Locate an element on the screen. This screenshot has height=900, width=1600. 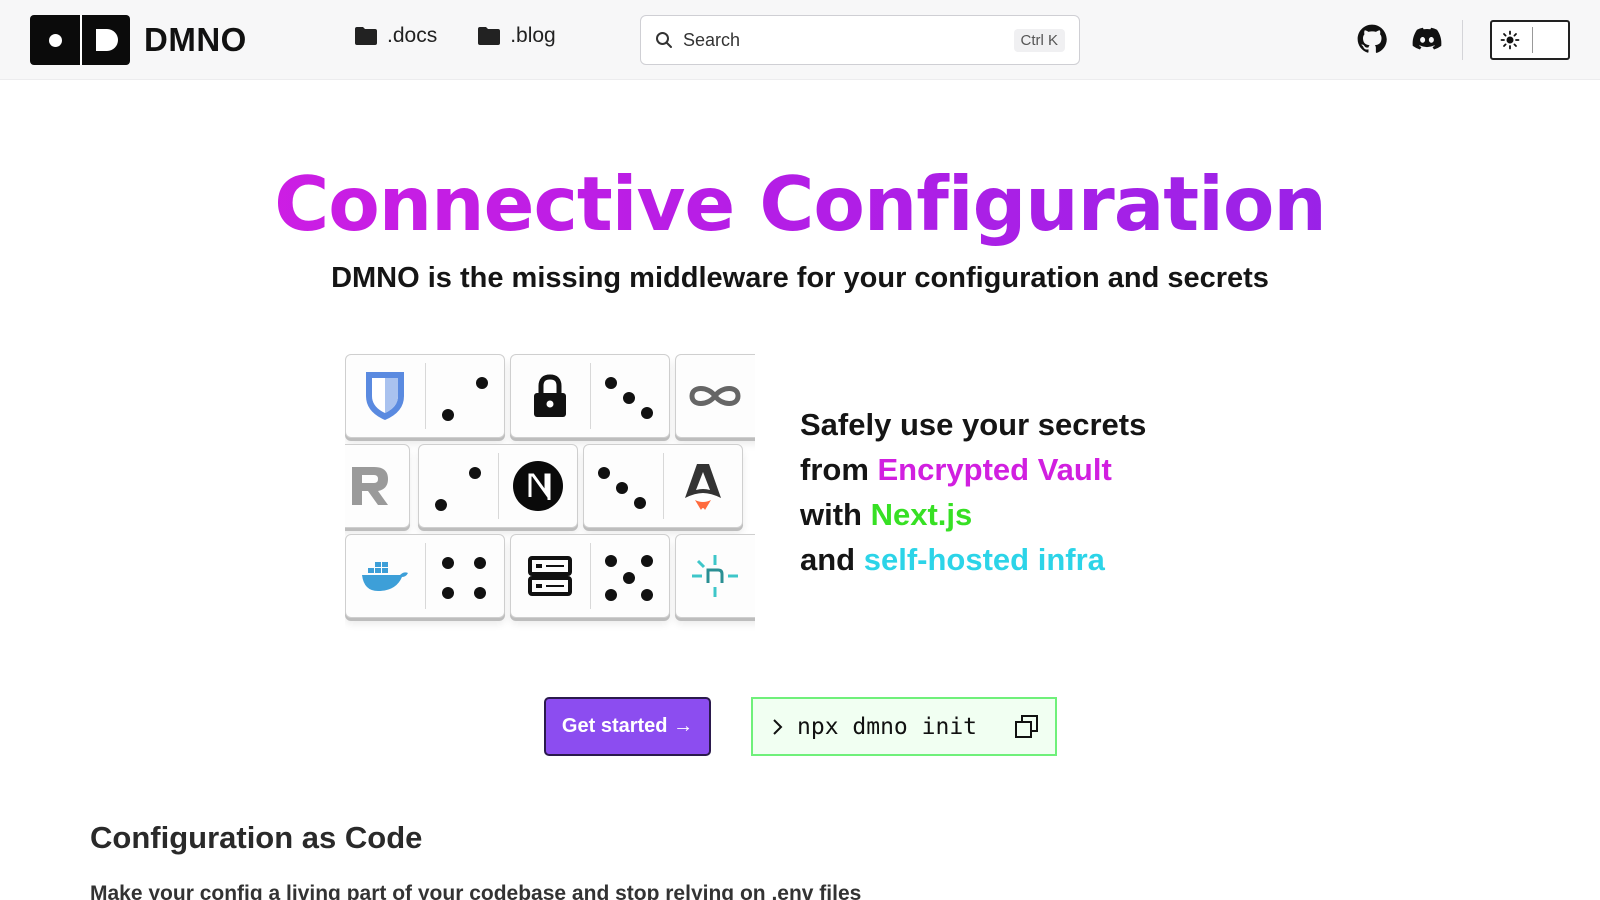
discord-link is located at coordinates (1427, 39).